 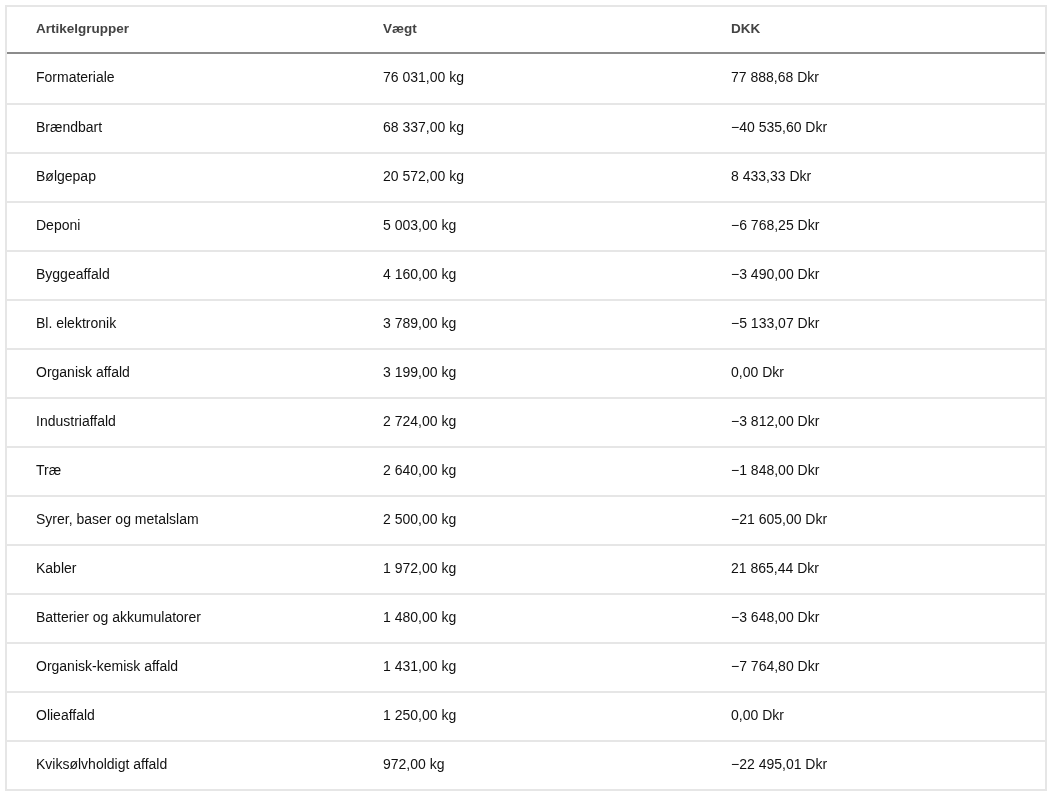 What do you see at coordinates (420, 324) in the screenshot?
I see `table-cell-text: 3 789,00 kg` at bounding box center [420, 324].